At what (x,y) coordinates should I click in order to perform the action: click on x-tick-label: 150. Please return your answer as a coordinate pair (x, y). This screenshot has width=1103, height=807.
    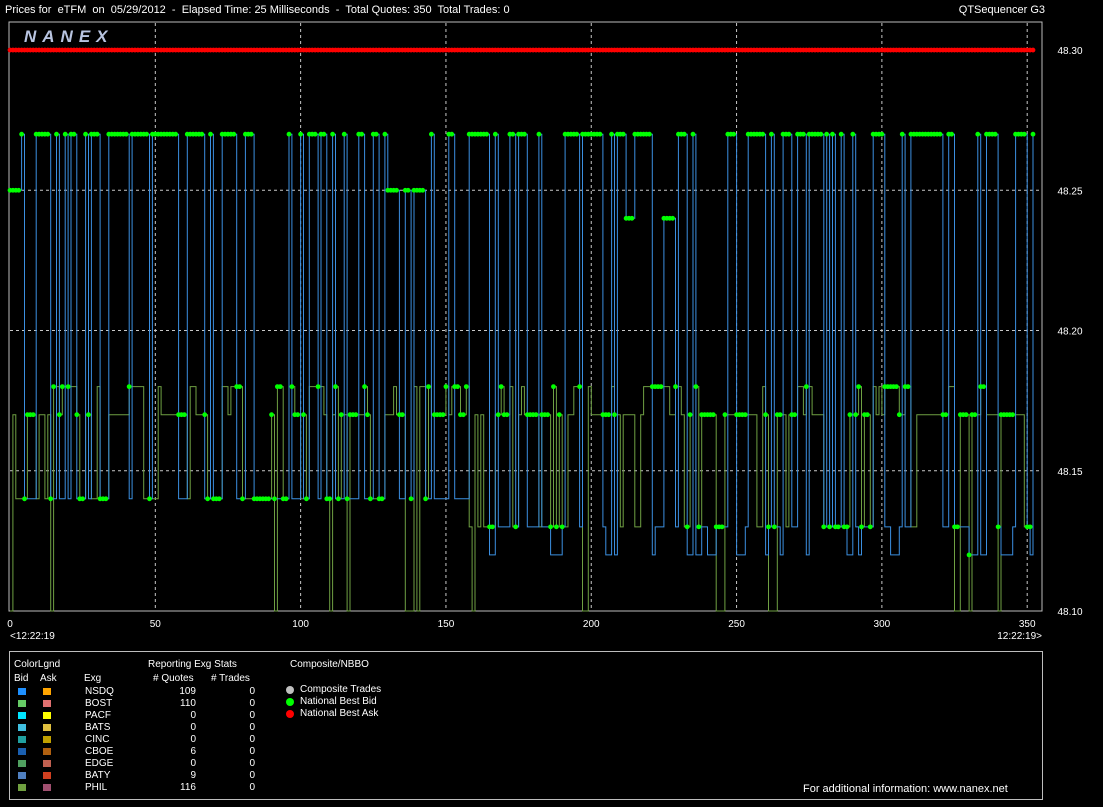
    Looking at the image, I should click on (446, 624).